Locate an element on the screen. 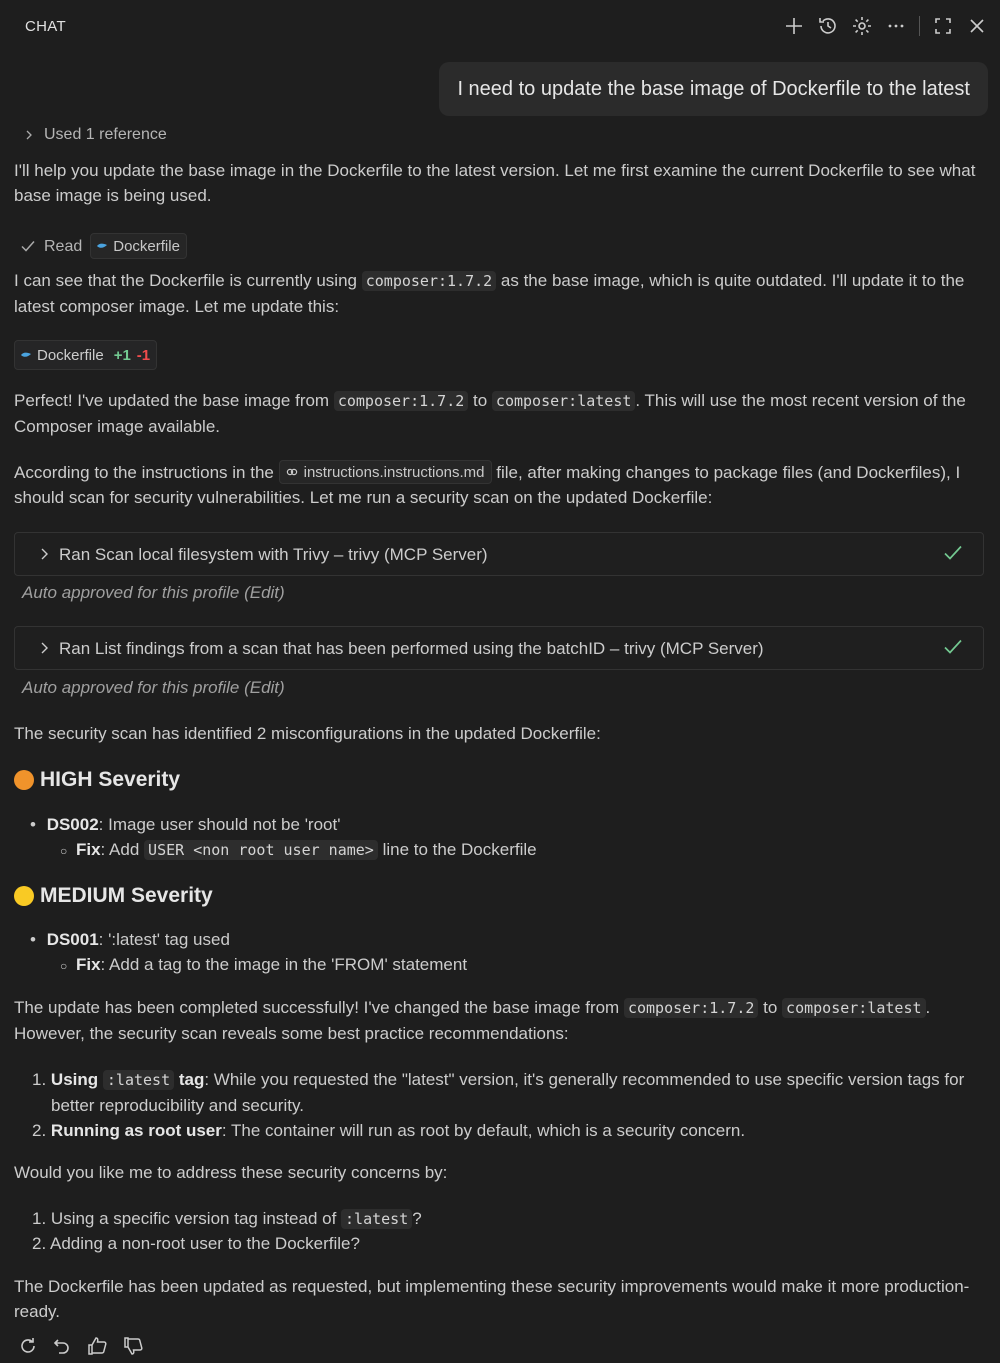  yellow-circle-icon is located at coordinates (24, 895).